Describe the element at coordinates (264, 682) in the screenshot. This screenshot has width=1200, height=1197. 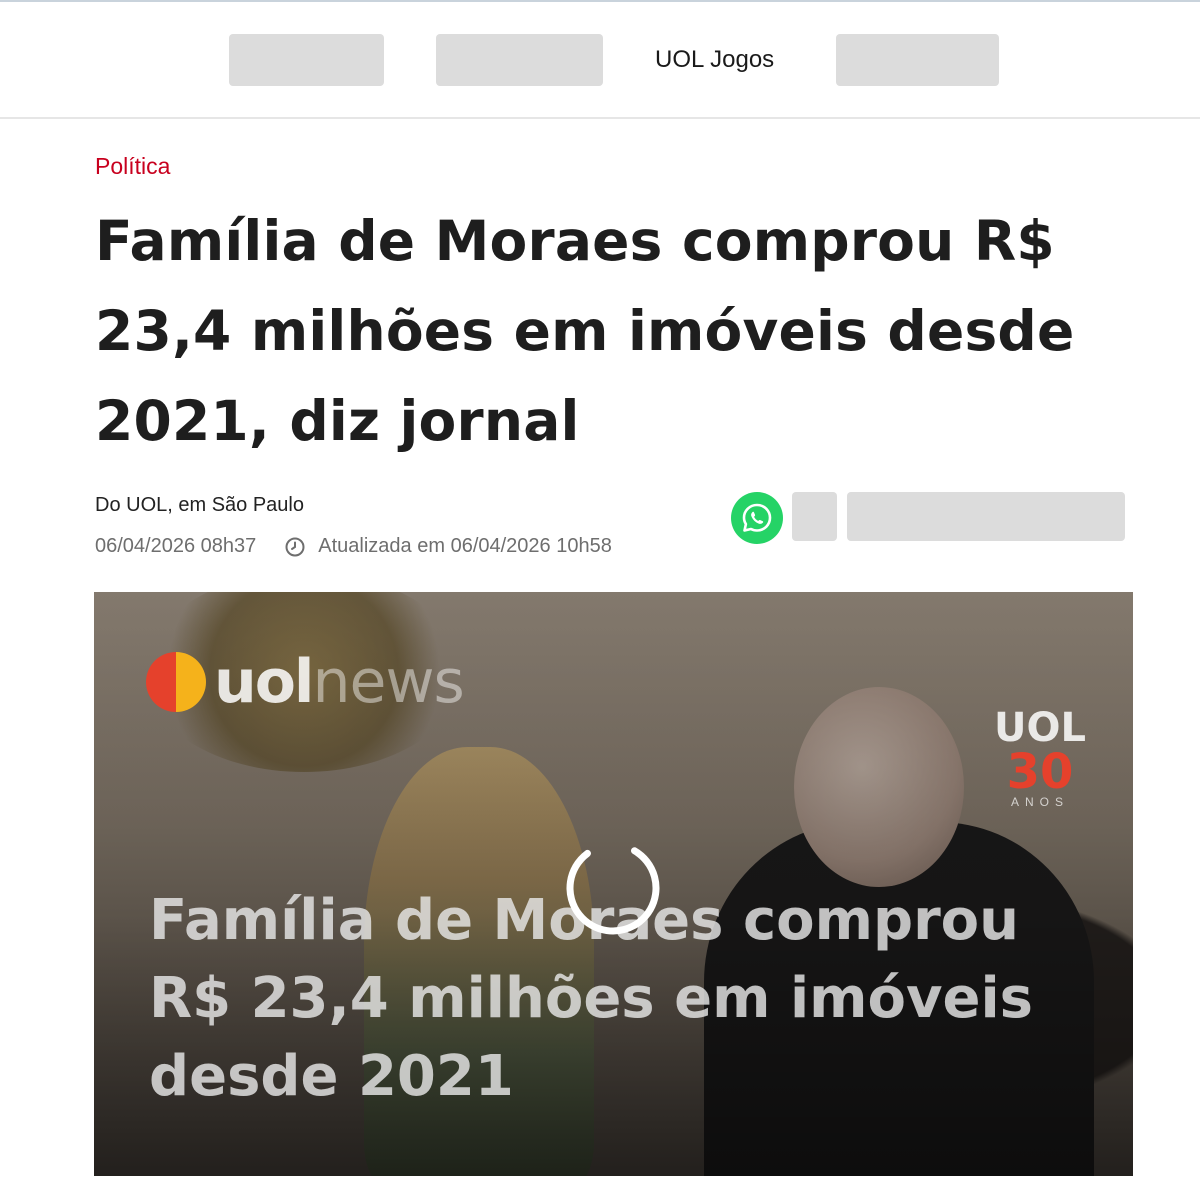
I see `uol-logo-text: uol` at that location.